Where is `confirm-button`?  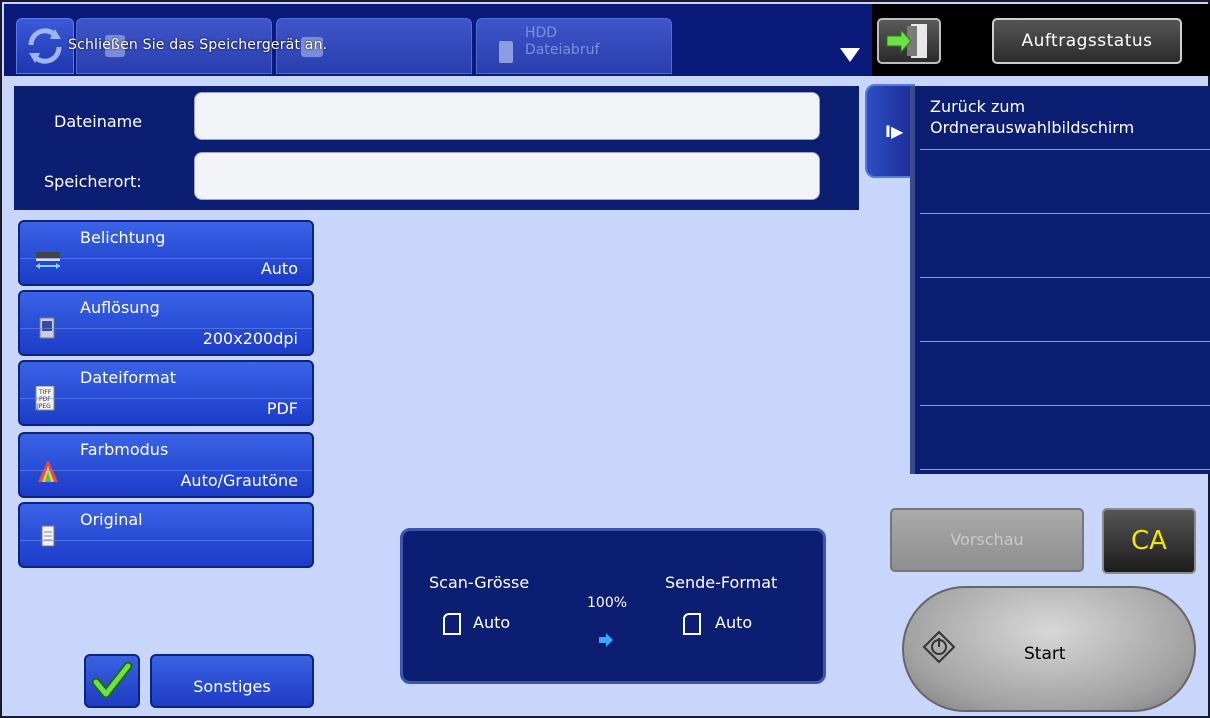 confirm-button is located at coordinates (112, 681).